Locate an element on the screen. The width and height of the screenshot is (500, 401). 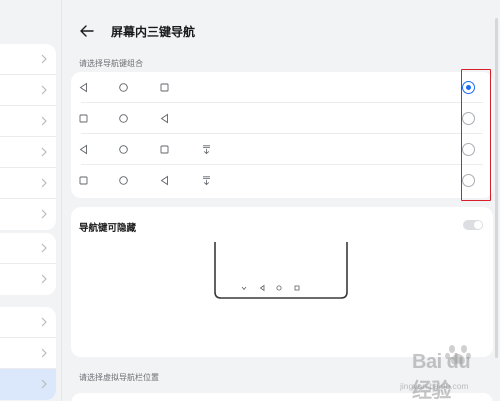
settings-list-pane is located at coordinates (31, 200).